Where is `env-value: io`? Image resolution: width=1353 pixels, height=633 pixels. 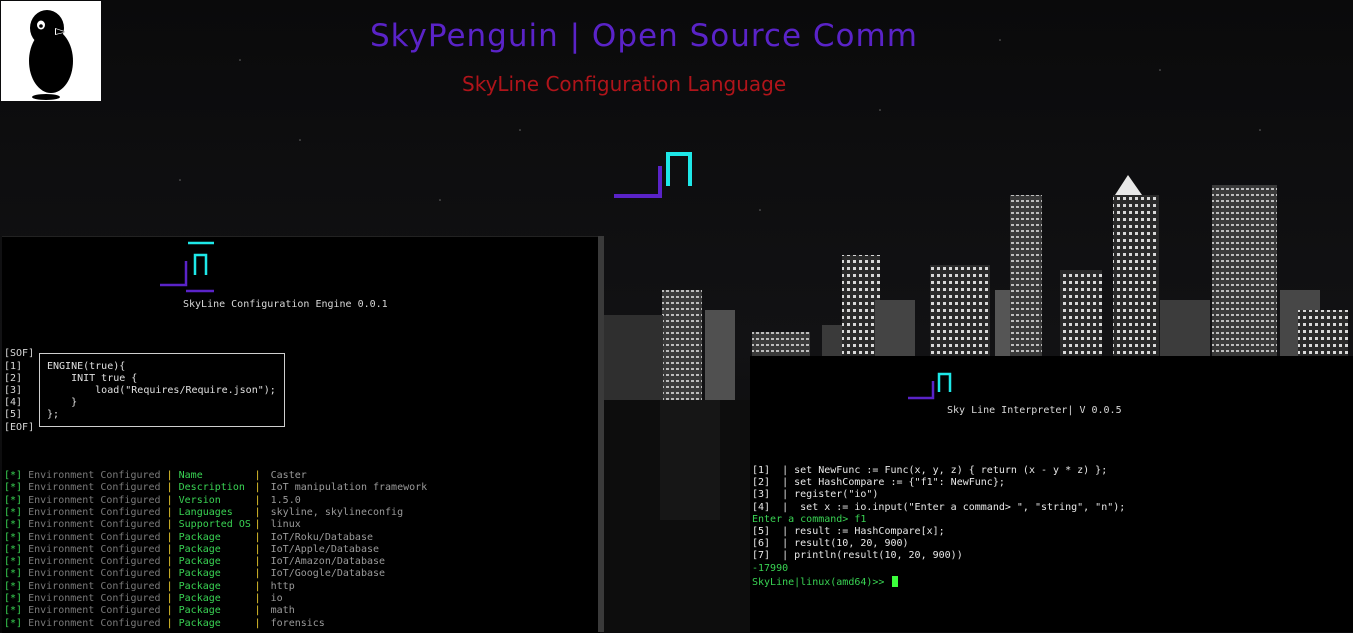
env-value: io is located at coordinates (276, 598).